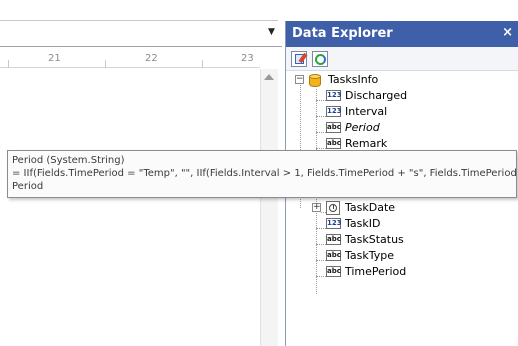  I want to click on refresh-icon, so click(320, 59).